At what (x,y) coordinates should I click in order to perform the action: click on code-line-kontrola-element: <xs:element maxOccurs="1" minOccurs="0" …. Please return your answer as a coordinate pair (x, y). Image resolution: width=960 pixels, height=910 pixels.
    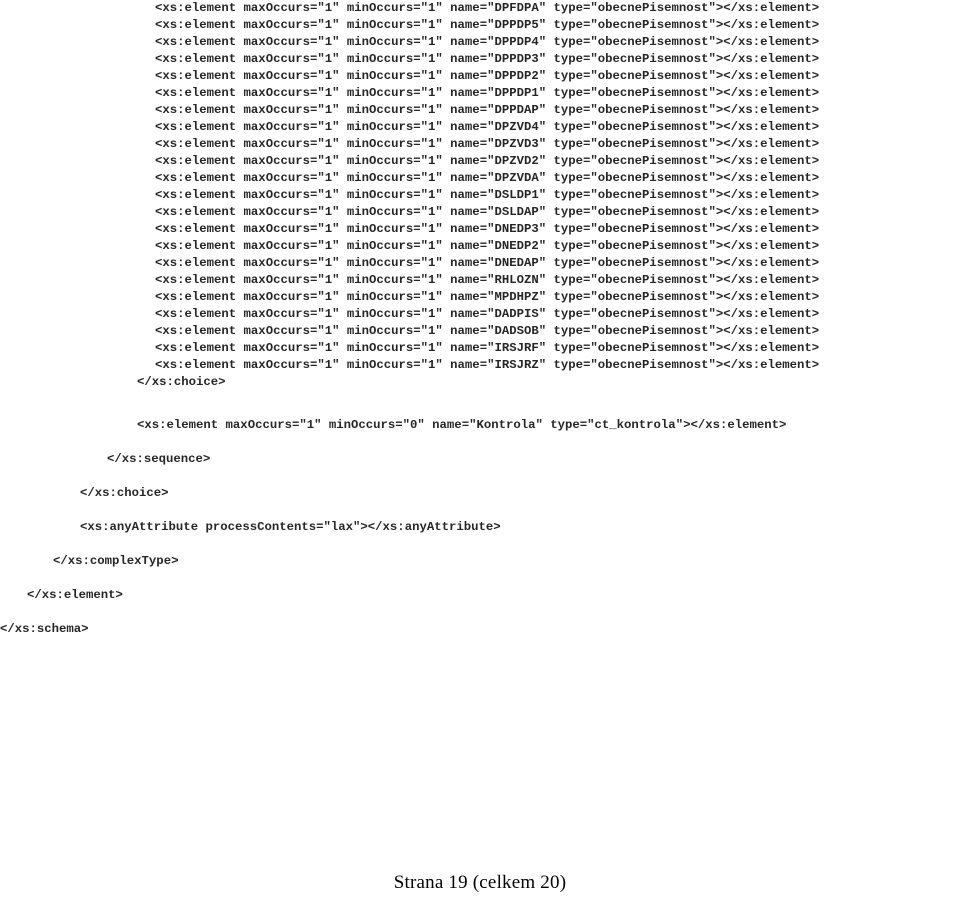
    Looking at the image, I should click on (462, 425).